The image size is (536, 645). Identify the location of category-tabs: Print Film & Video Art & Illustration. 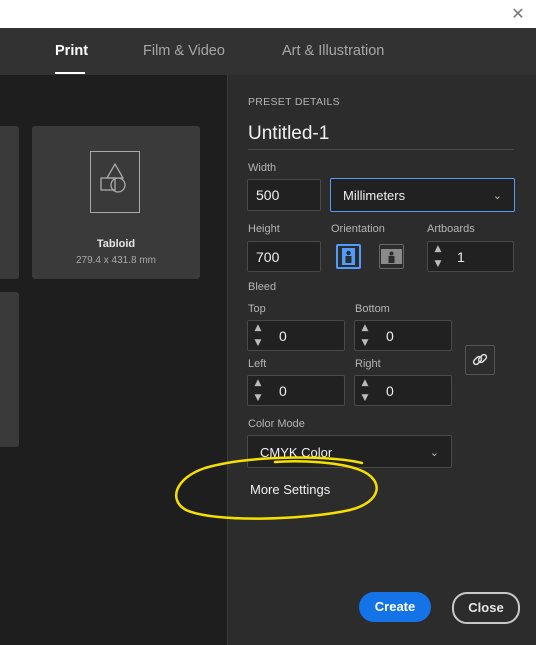
(268, 51).